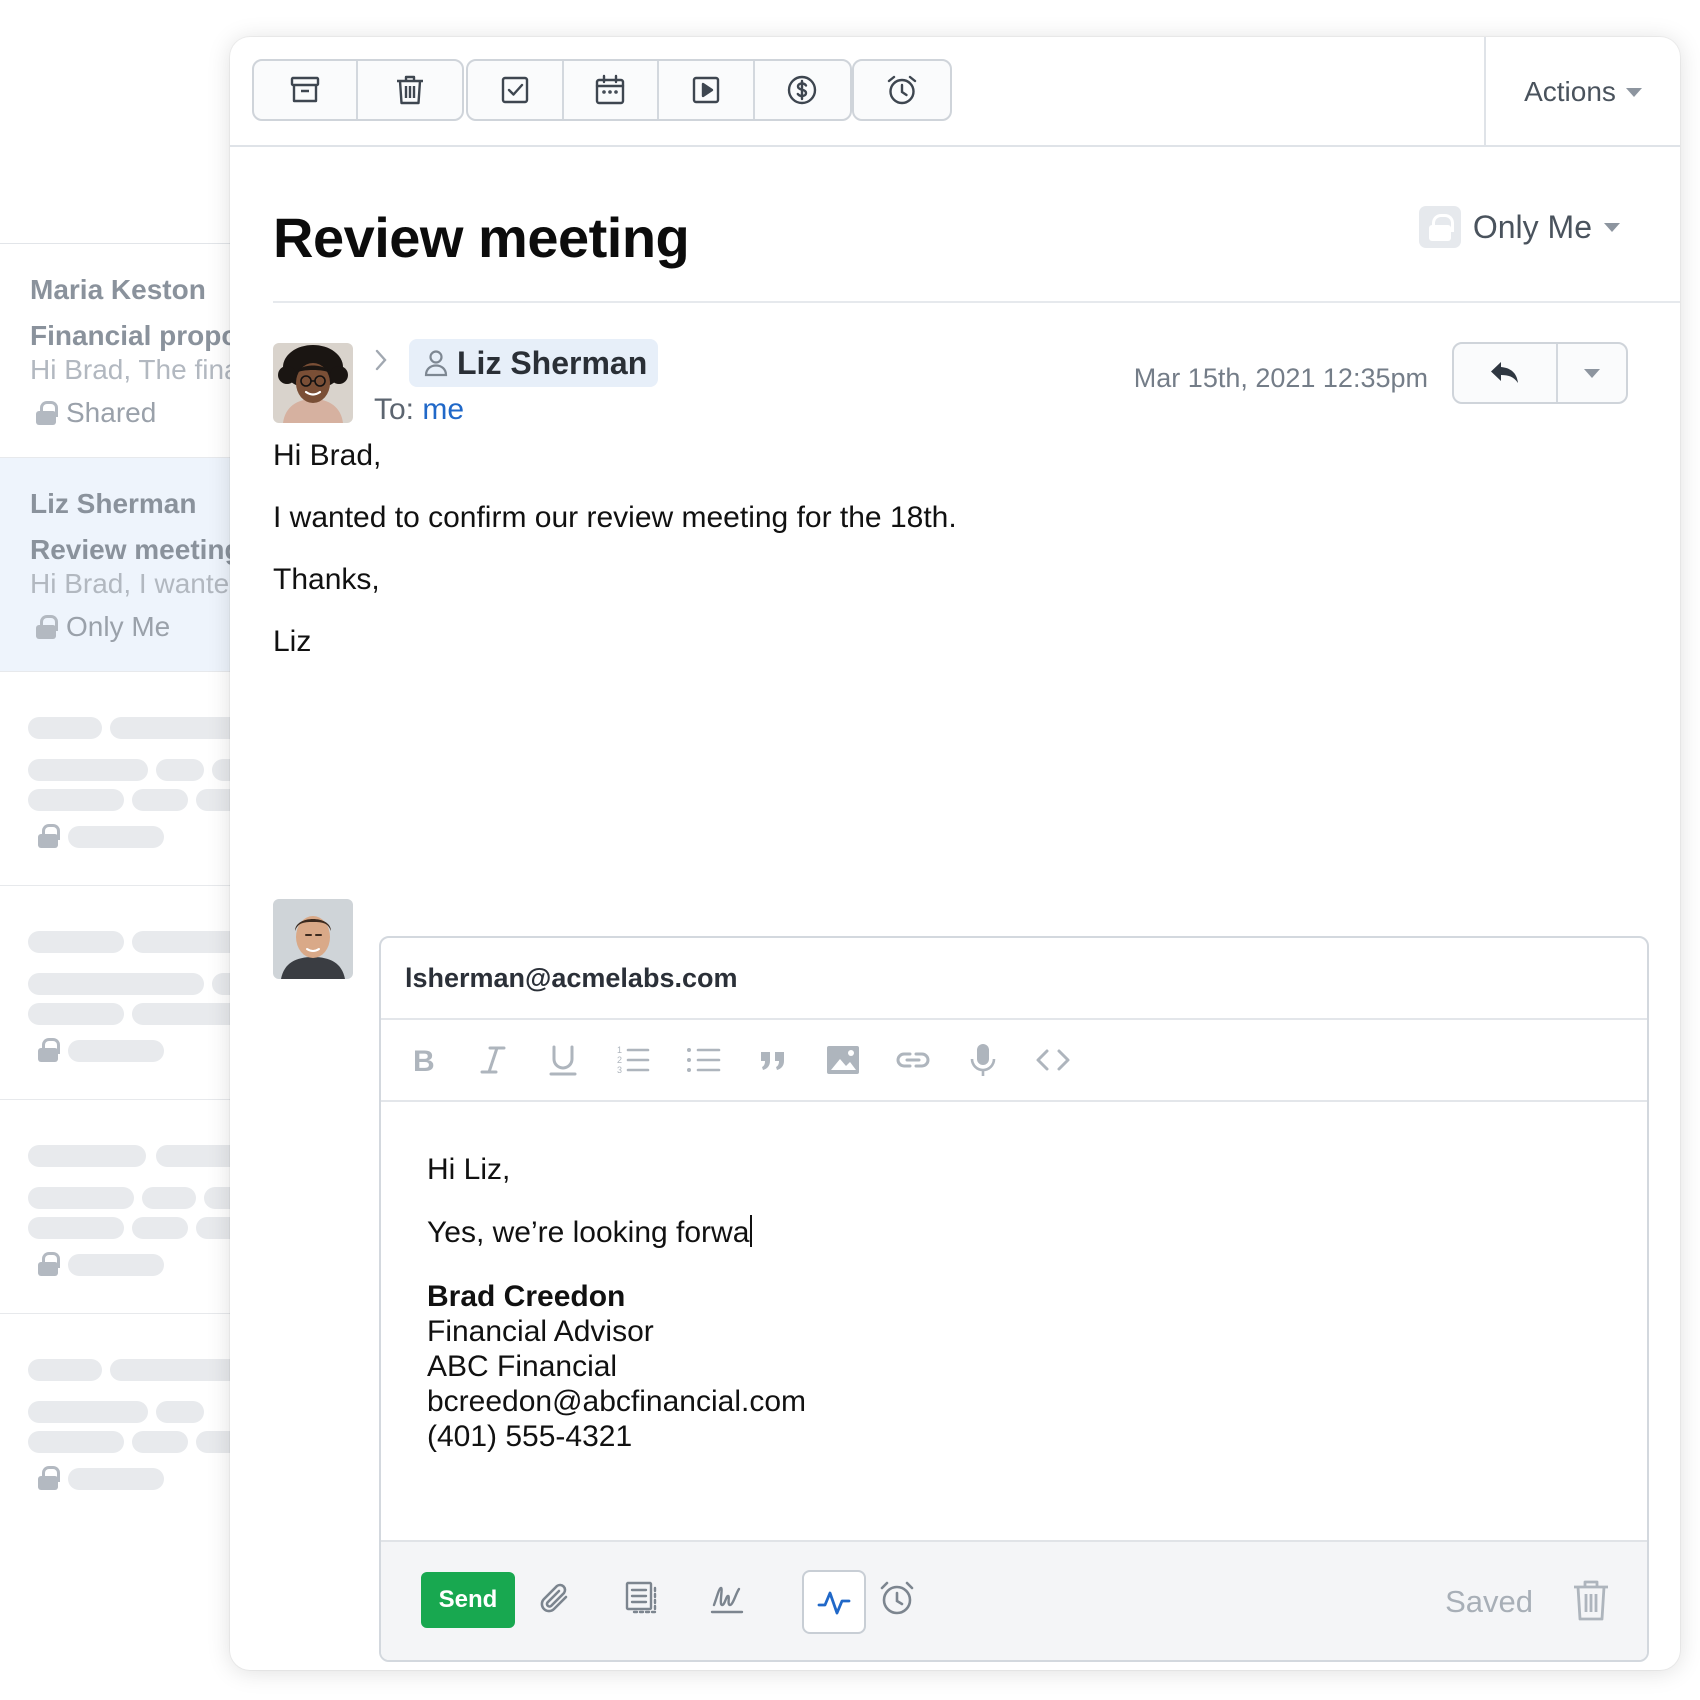 This screenshot has width=1700, height=1700. I want to click on paperclip-icon, so click(554, 1598).